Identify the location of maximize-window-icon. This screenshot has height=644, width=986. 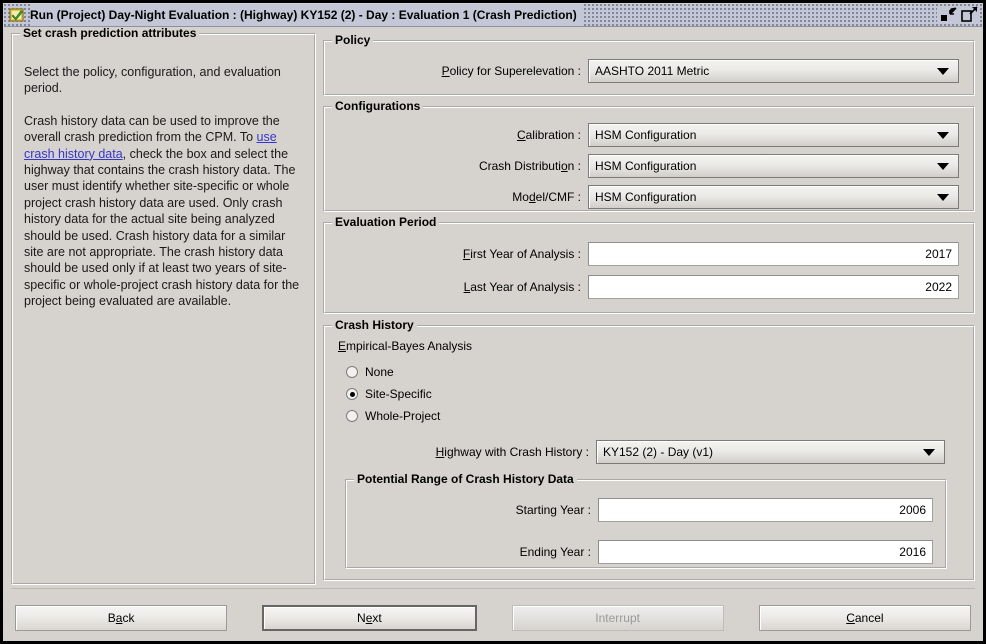
(969, 14).